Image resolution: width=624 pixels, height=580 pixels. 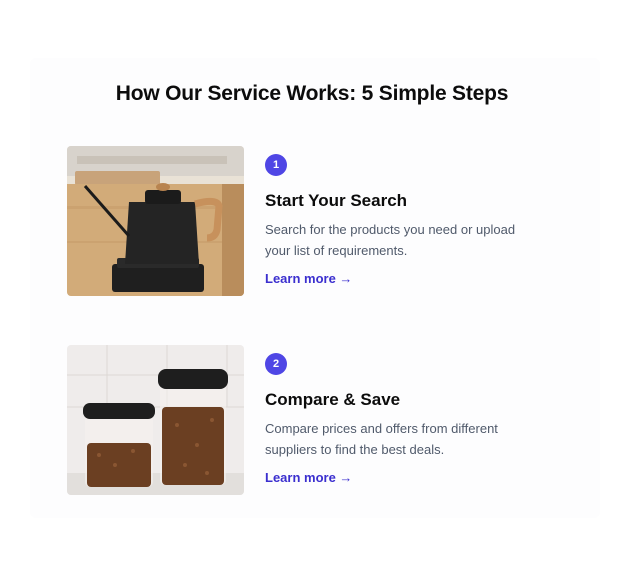 I want to click on section-title: How Our Service Works: 5 Simple Steps, so click(x=312, y=93).